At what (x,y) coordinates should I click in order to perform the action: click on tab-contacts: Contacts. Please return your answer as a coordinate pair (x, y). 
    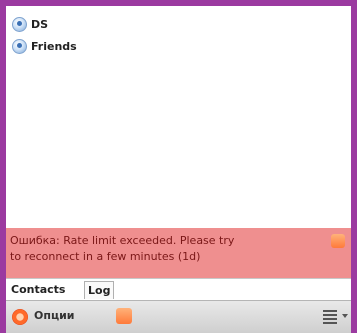
    Looking at the image, I should click on (38, 290).